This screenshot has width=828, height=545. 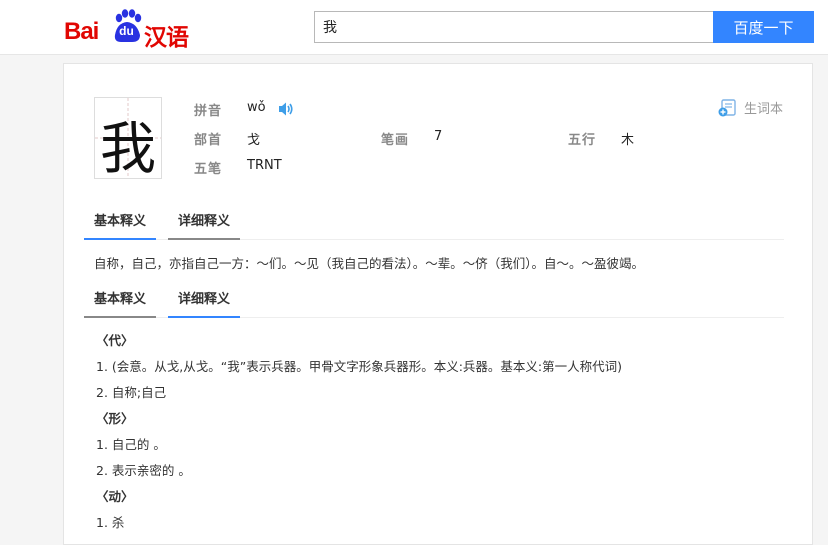 What do you see at coordinates (208, 169) in the screenshot?
I see `wubi-label: 五笔` at bounding box center [208, 169].